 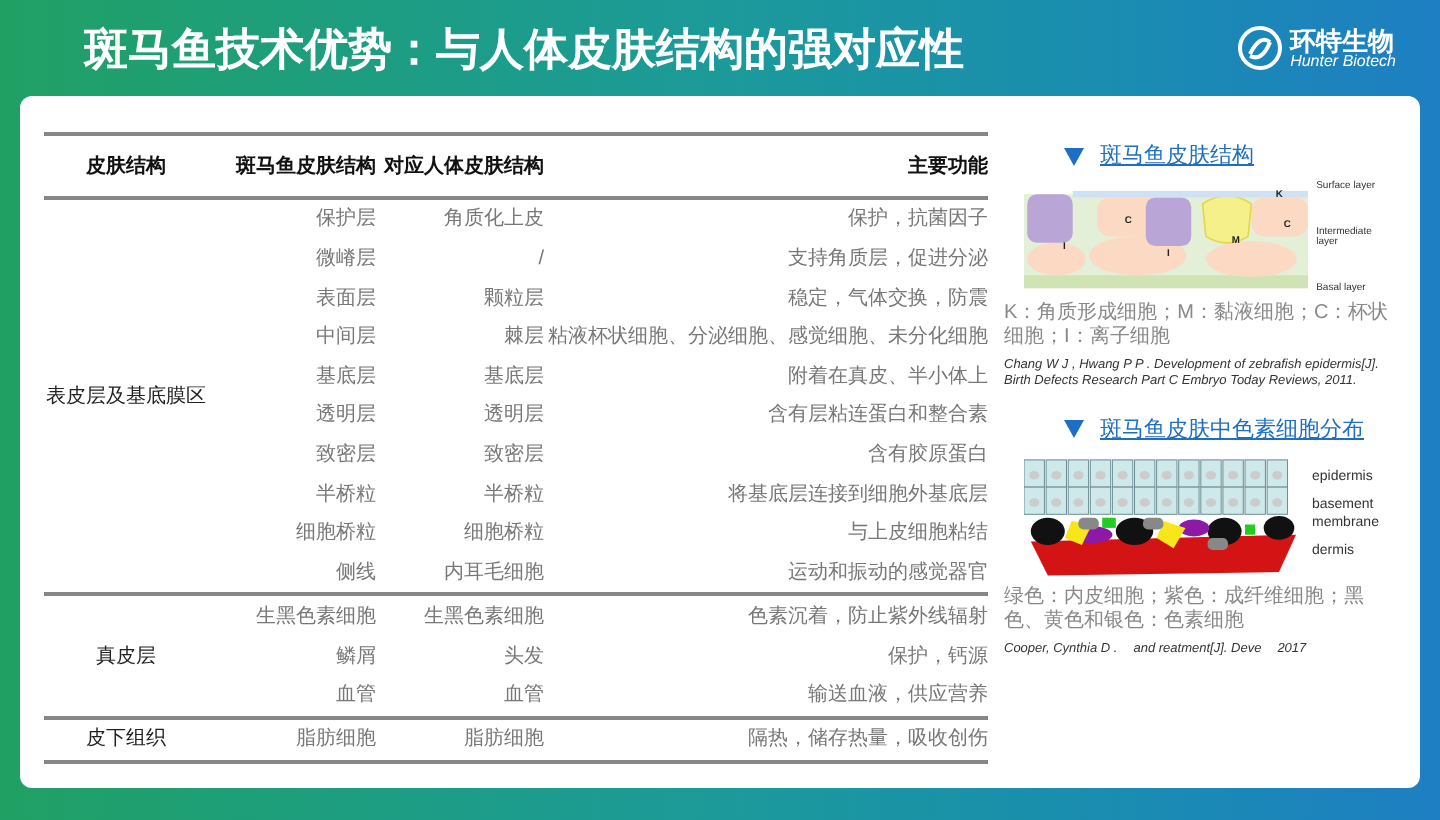 I want to click on table-cell: 粘液杯状细胞、分泌细胞、感觉细胞、未分化细胞, so click(x=768, y=337).